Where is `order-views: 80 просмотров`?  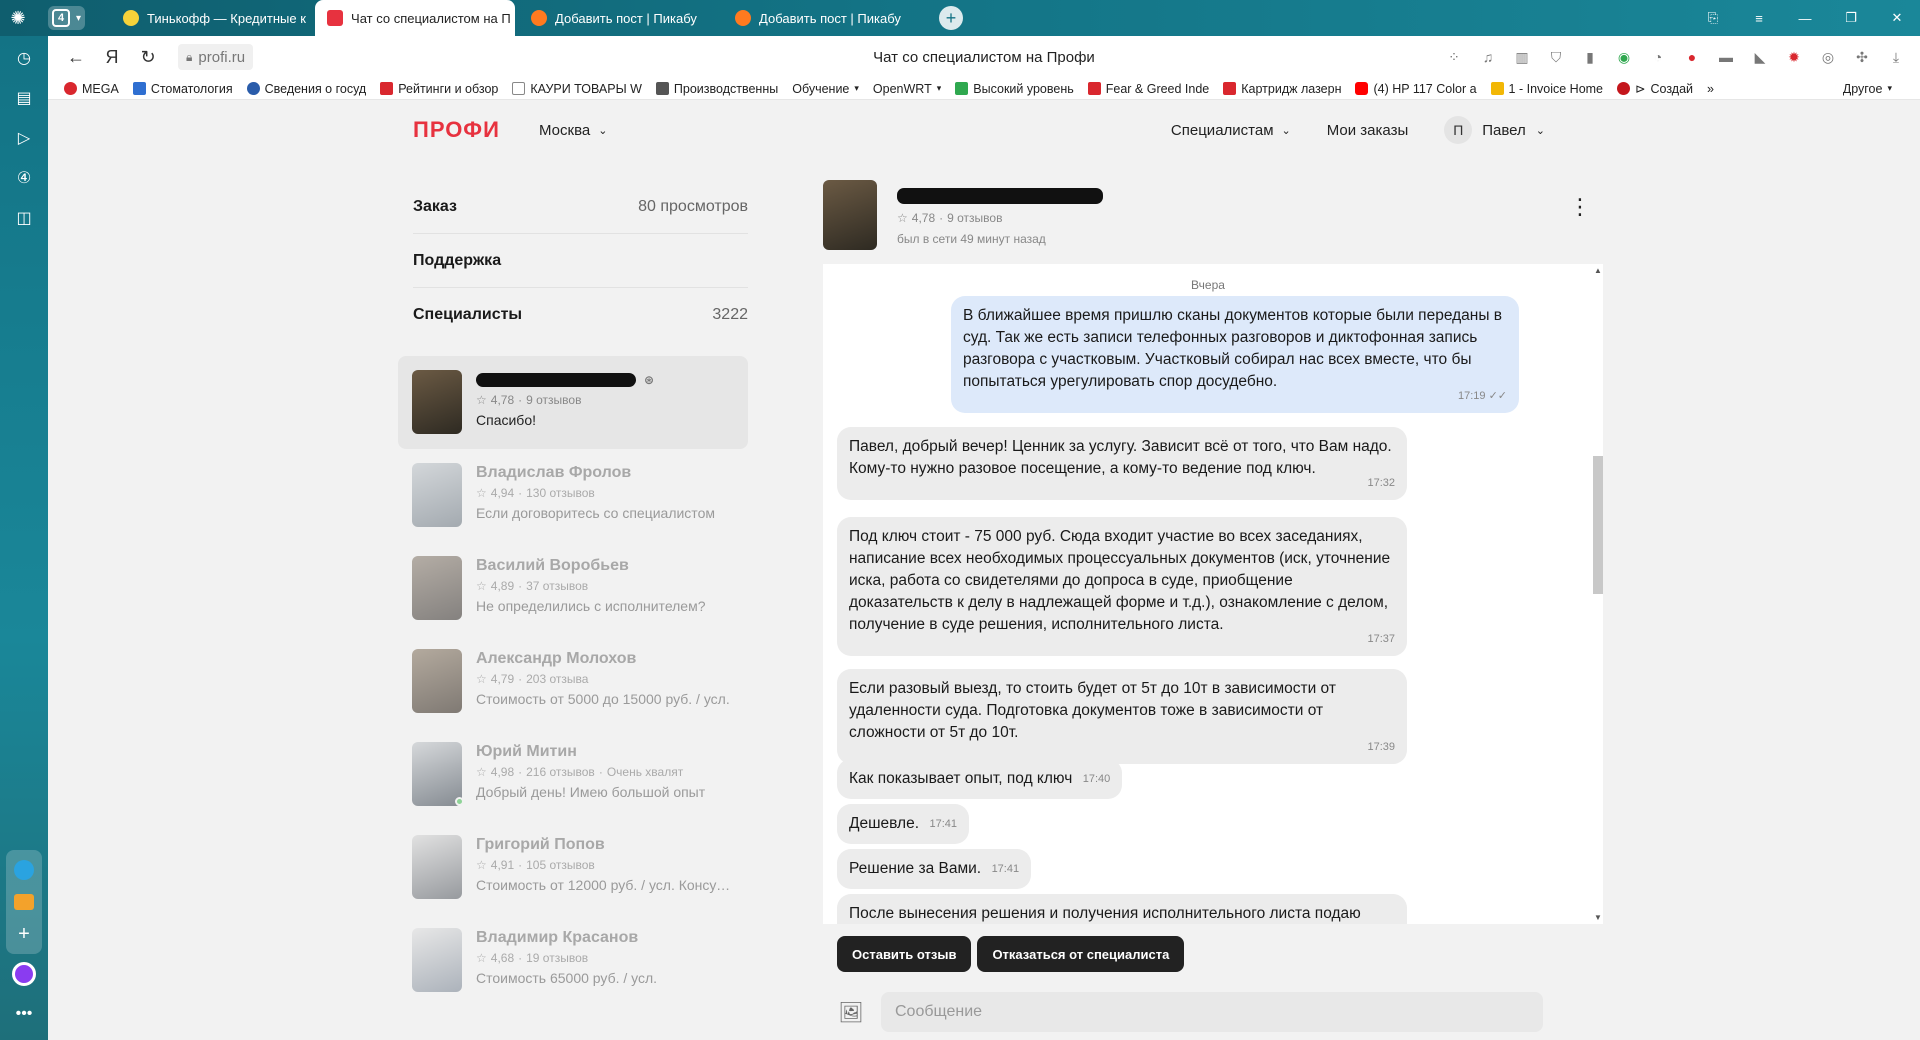
order-views: 80 просмотров is located at coordinates (693, 206).